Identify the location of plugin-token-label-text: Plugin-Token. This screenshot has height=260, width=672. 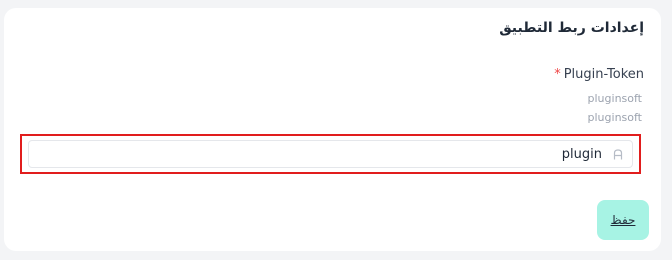
(603, 74).